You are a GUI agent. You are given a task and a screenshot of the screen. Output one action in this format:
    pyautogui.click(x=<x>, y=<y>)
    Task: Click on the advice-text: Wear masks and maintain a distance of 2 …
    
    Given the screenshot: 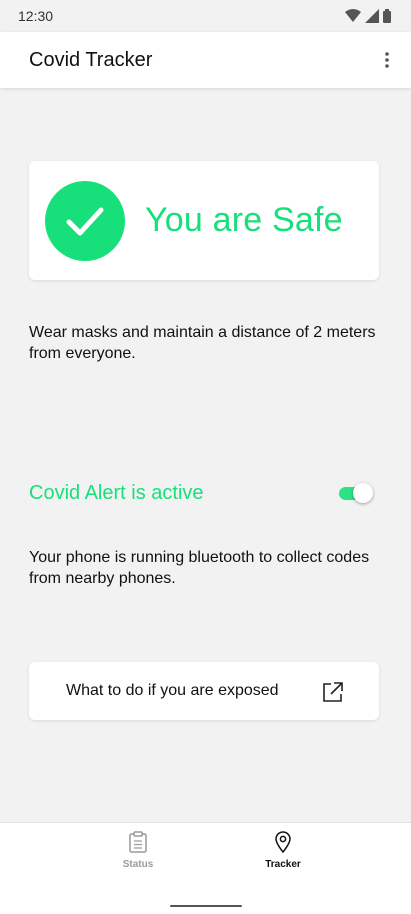 What is the action you would take?
    pyautogui.click(x=202, y=343)
    